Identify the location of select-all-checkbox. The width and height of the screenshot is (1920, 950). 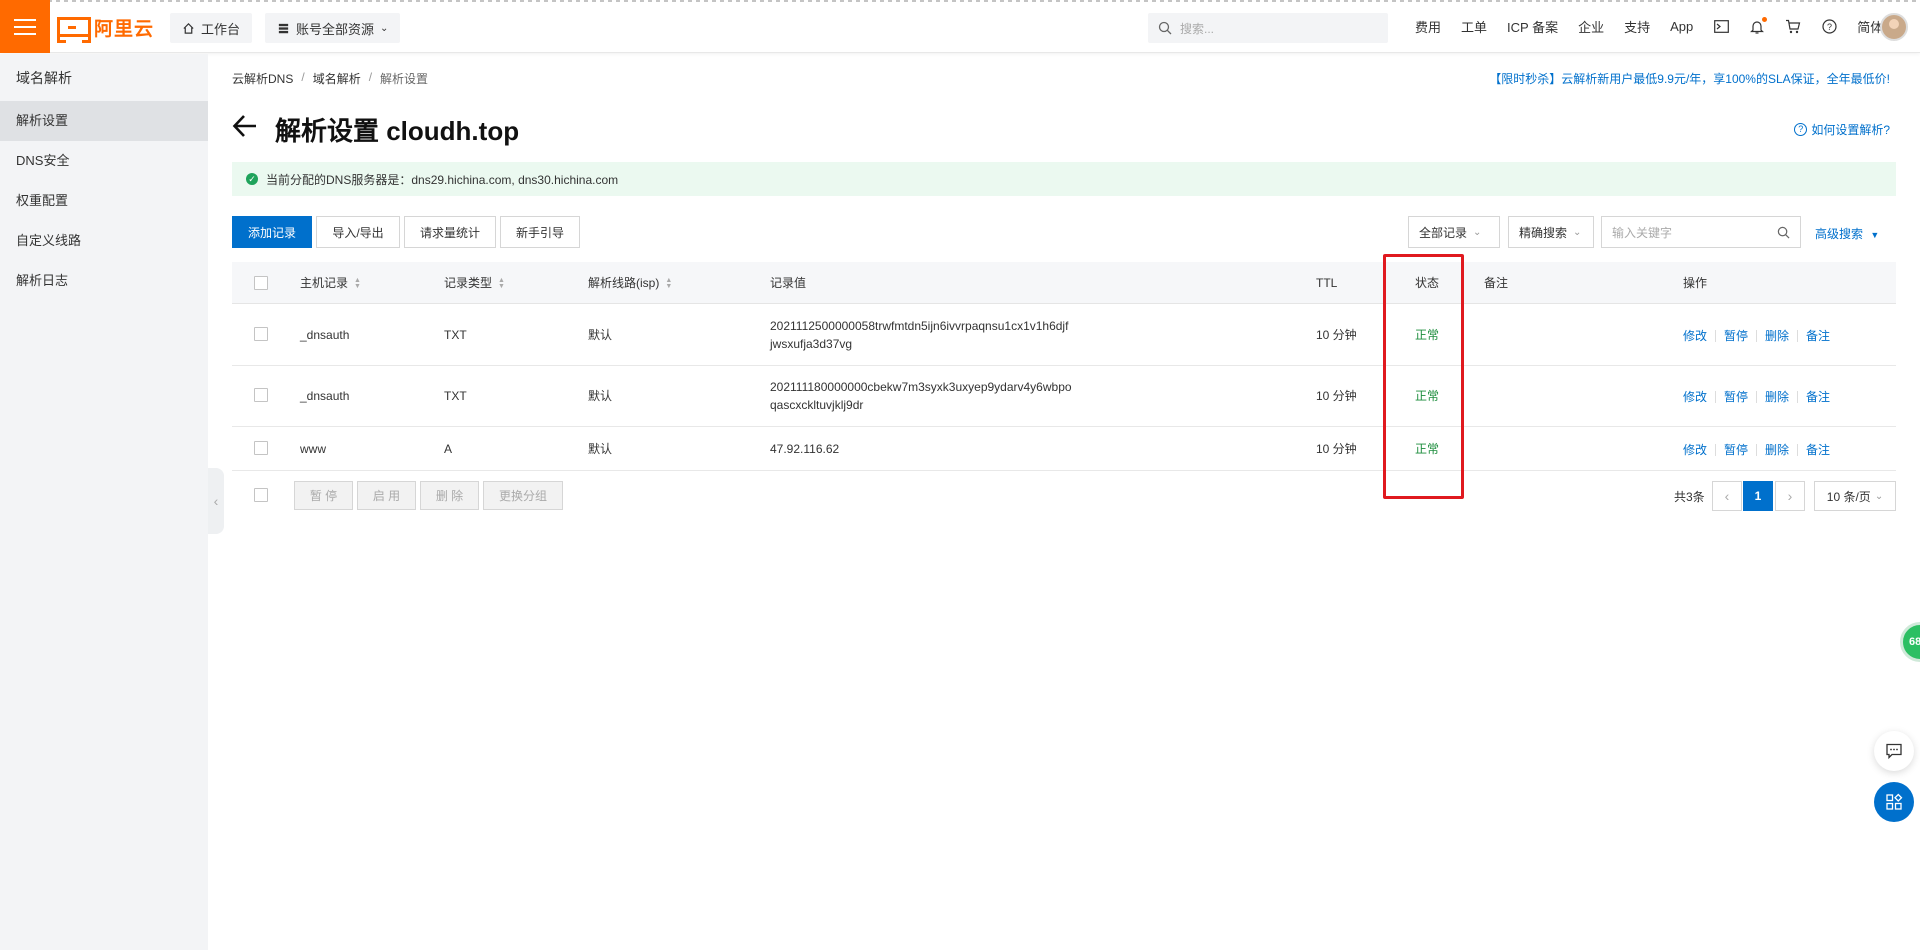
(261, 283).